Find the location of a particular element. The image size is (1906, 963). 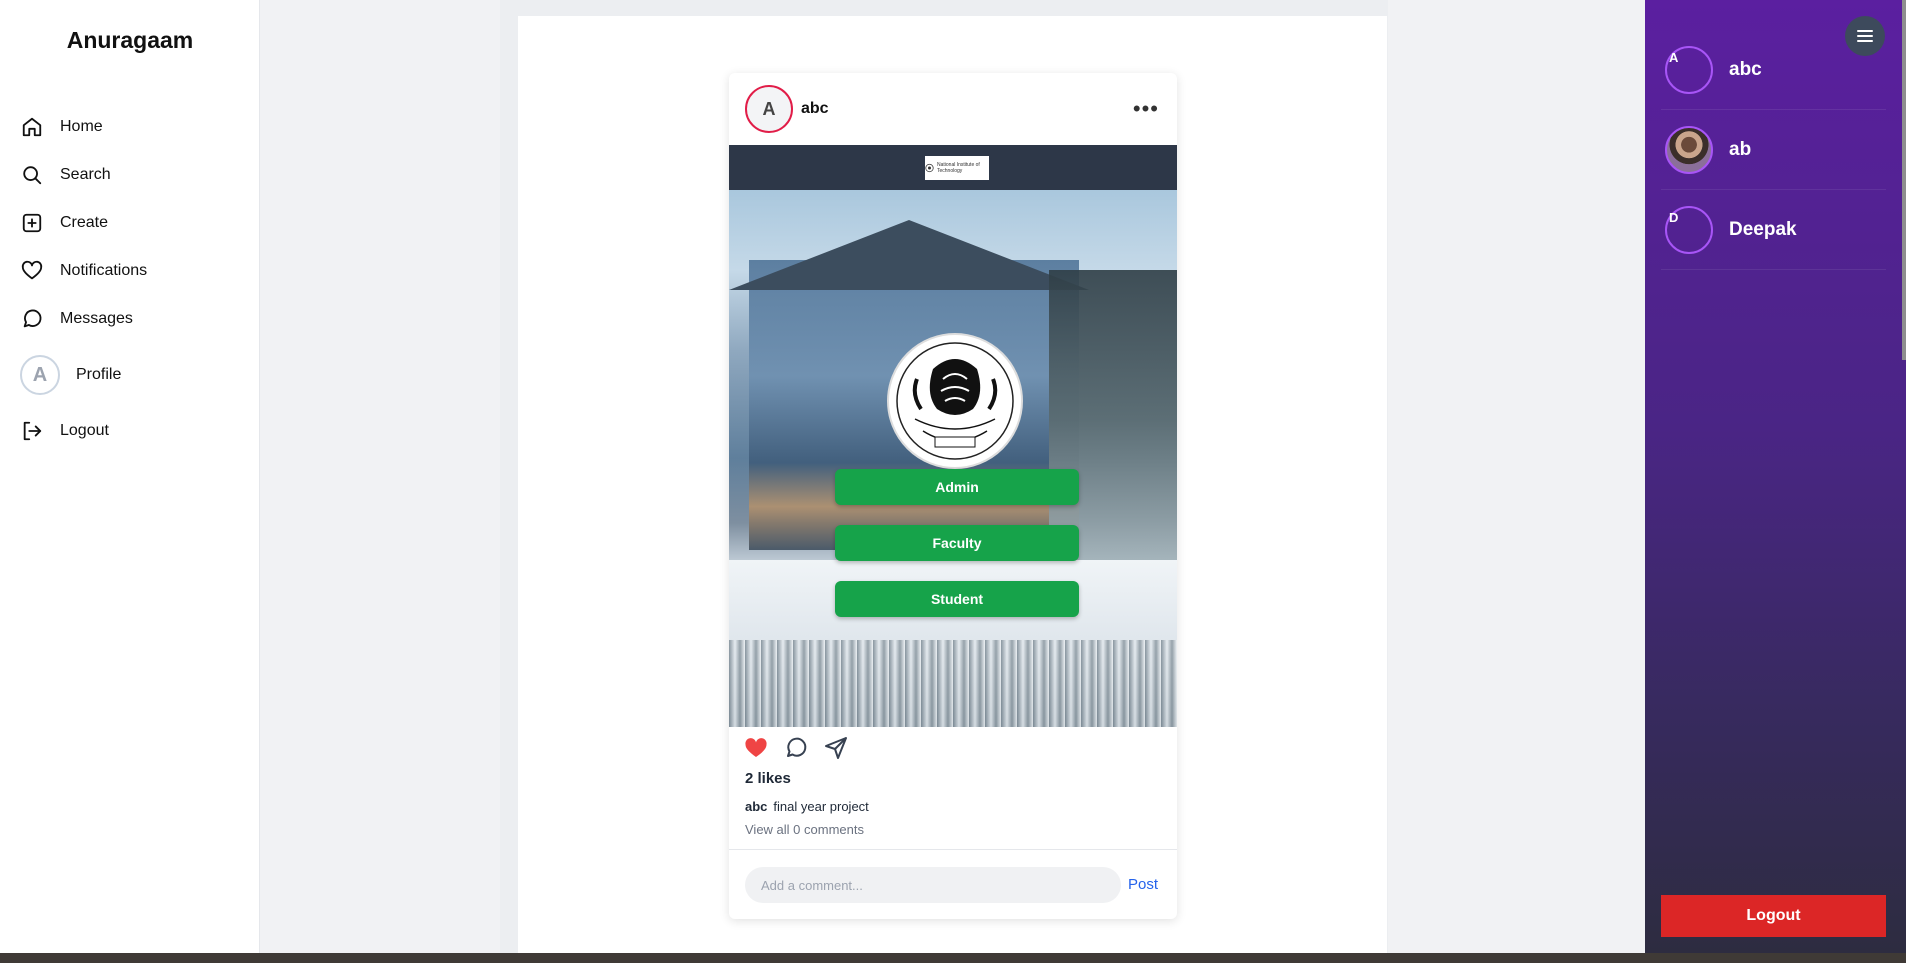

institute-logo: National Institute of Technology is located at coordinates (957, 168).